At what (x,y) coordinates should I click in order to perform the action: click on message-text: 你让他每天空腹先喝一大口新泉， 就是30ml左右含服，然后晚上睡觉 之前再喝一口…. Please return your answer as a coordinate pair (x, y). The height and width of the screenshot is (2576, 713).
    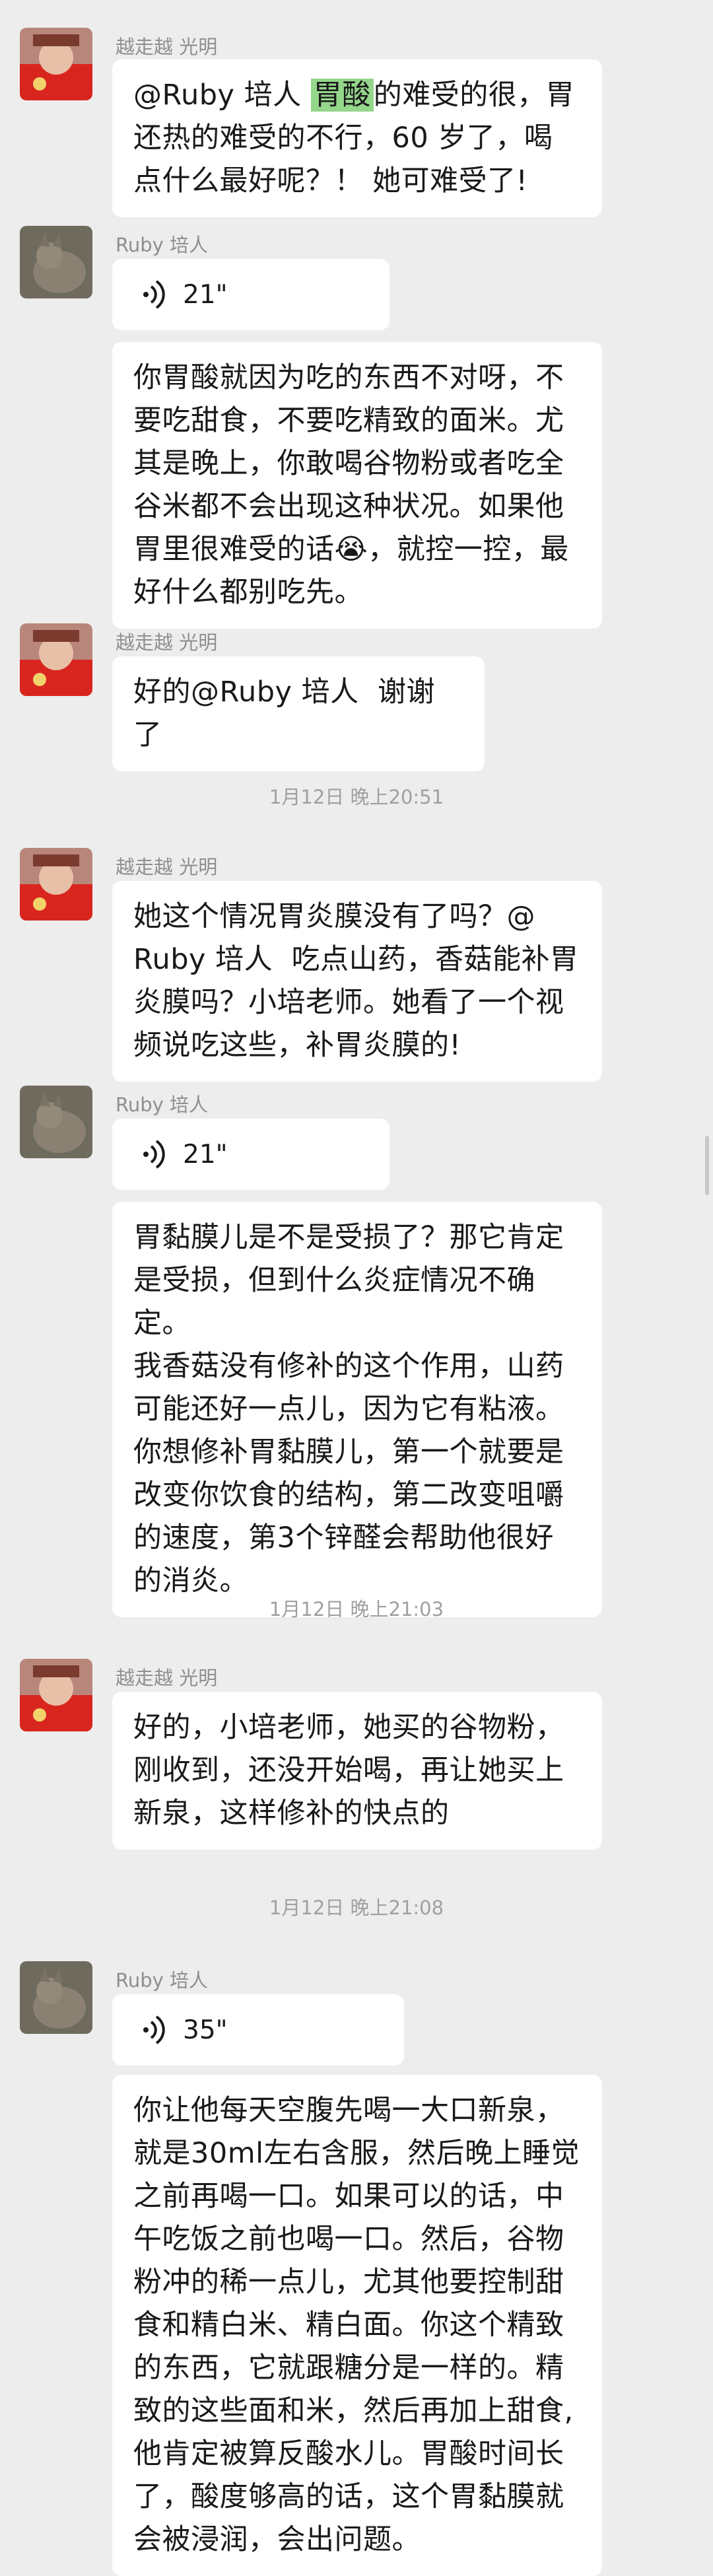
    Looking at the image, I should click on (356, 2325).